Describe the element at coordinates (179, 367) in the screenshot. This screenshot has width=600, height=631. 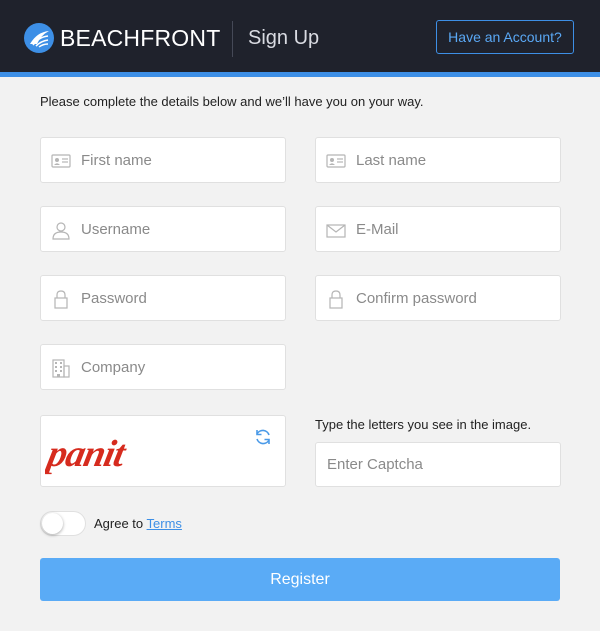
I see `company-input` at that location.